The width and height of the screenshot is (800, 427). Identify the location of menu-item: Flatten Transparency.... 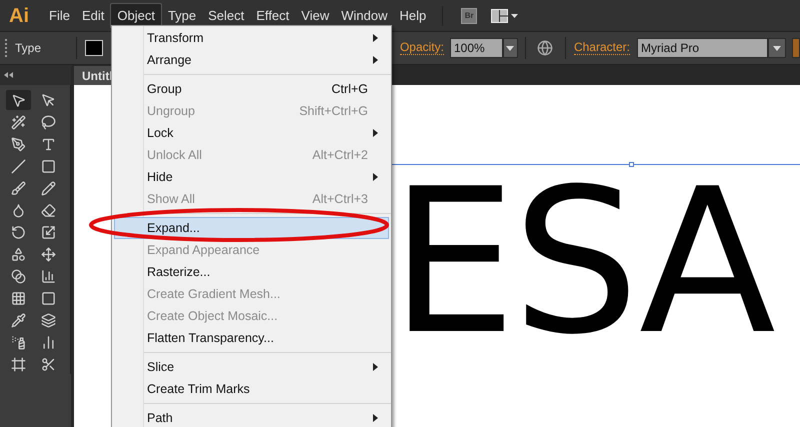
(251, 338).